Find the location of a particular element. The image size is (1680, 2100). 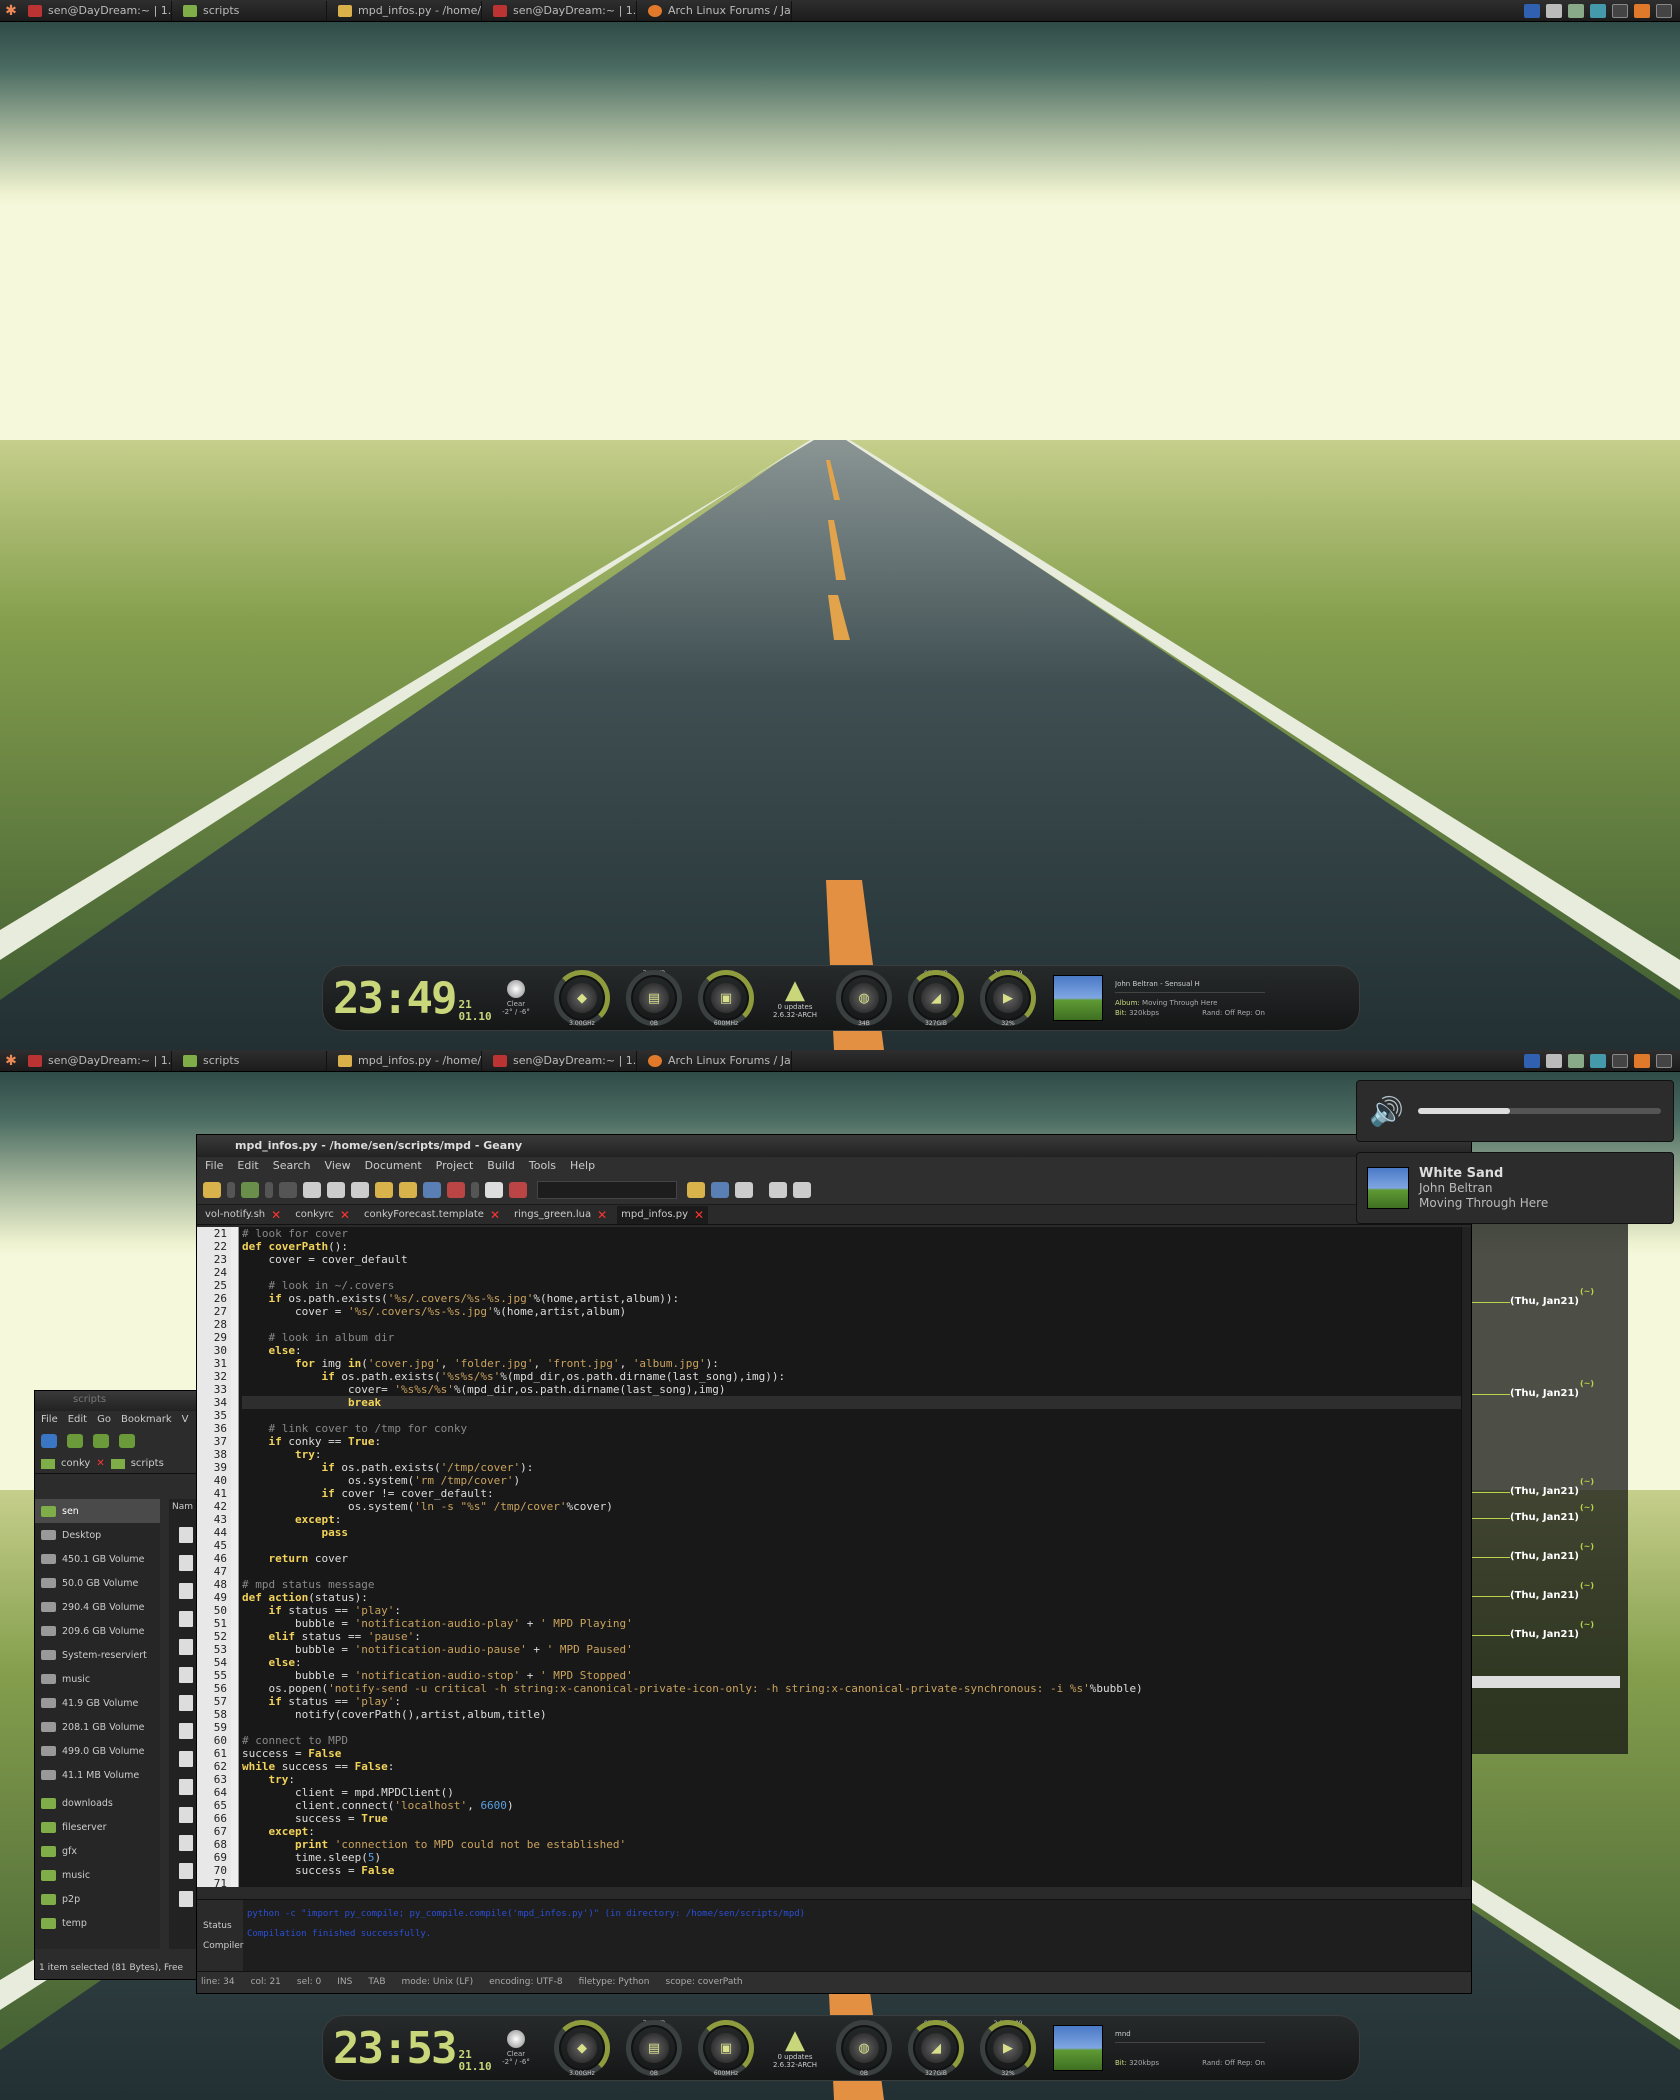

place-volume: 450.1 GB Volume is located at coordinates (97, 1559).